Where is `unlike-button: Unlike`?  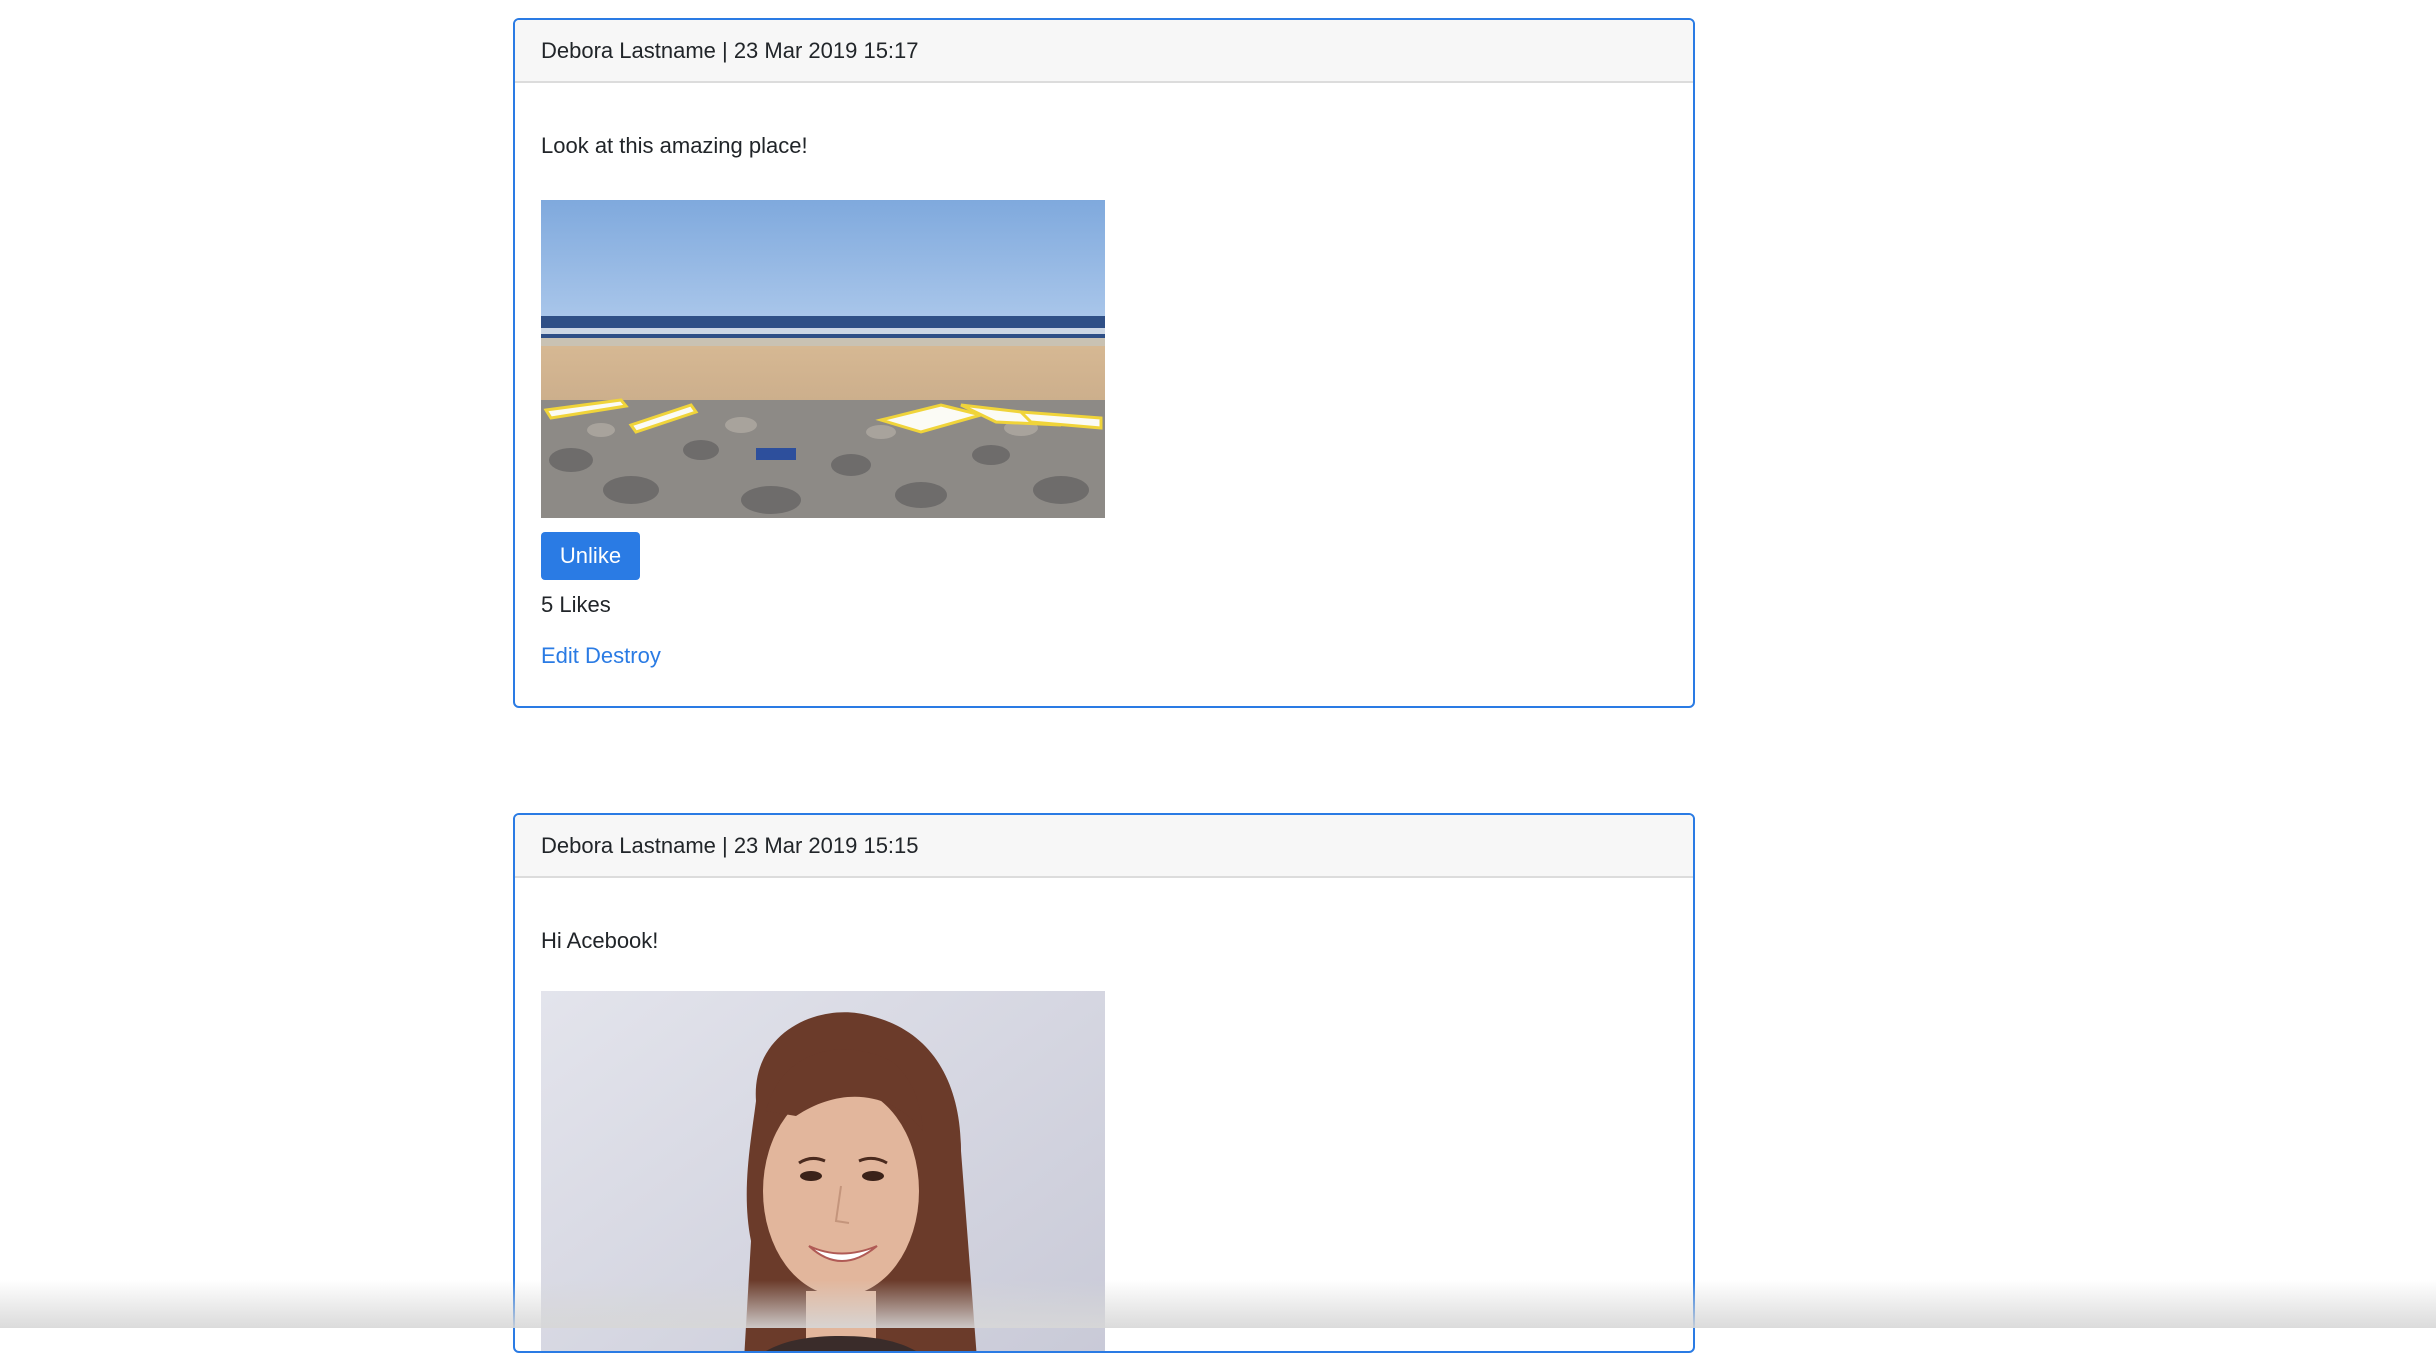 unlike-button: Unlike is located at coordinates (590, 556).